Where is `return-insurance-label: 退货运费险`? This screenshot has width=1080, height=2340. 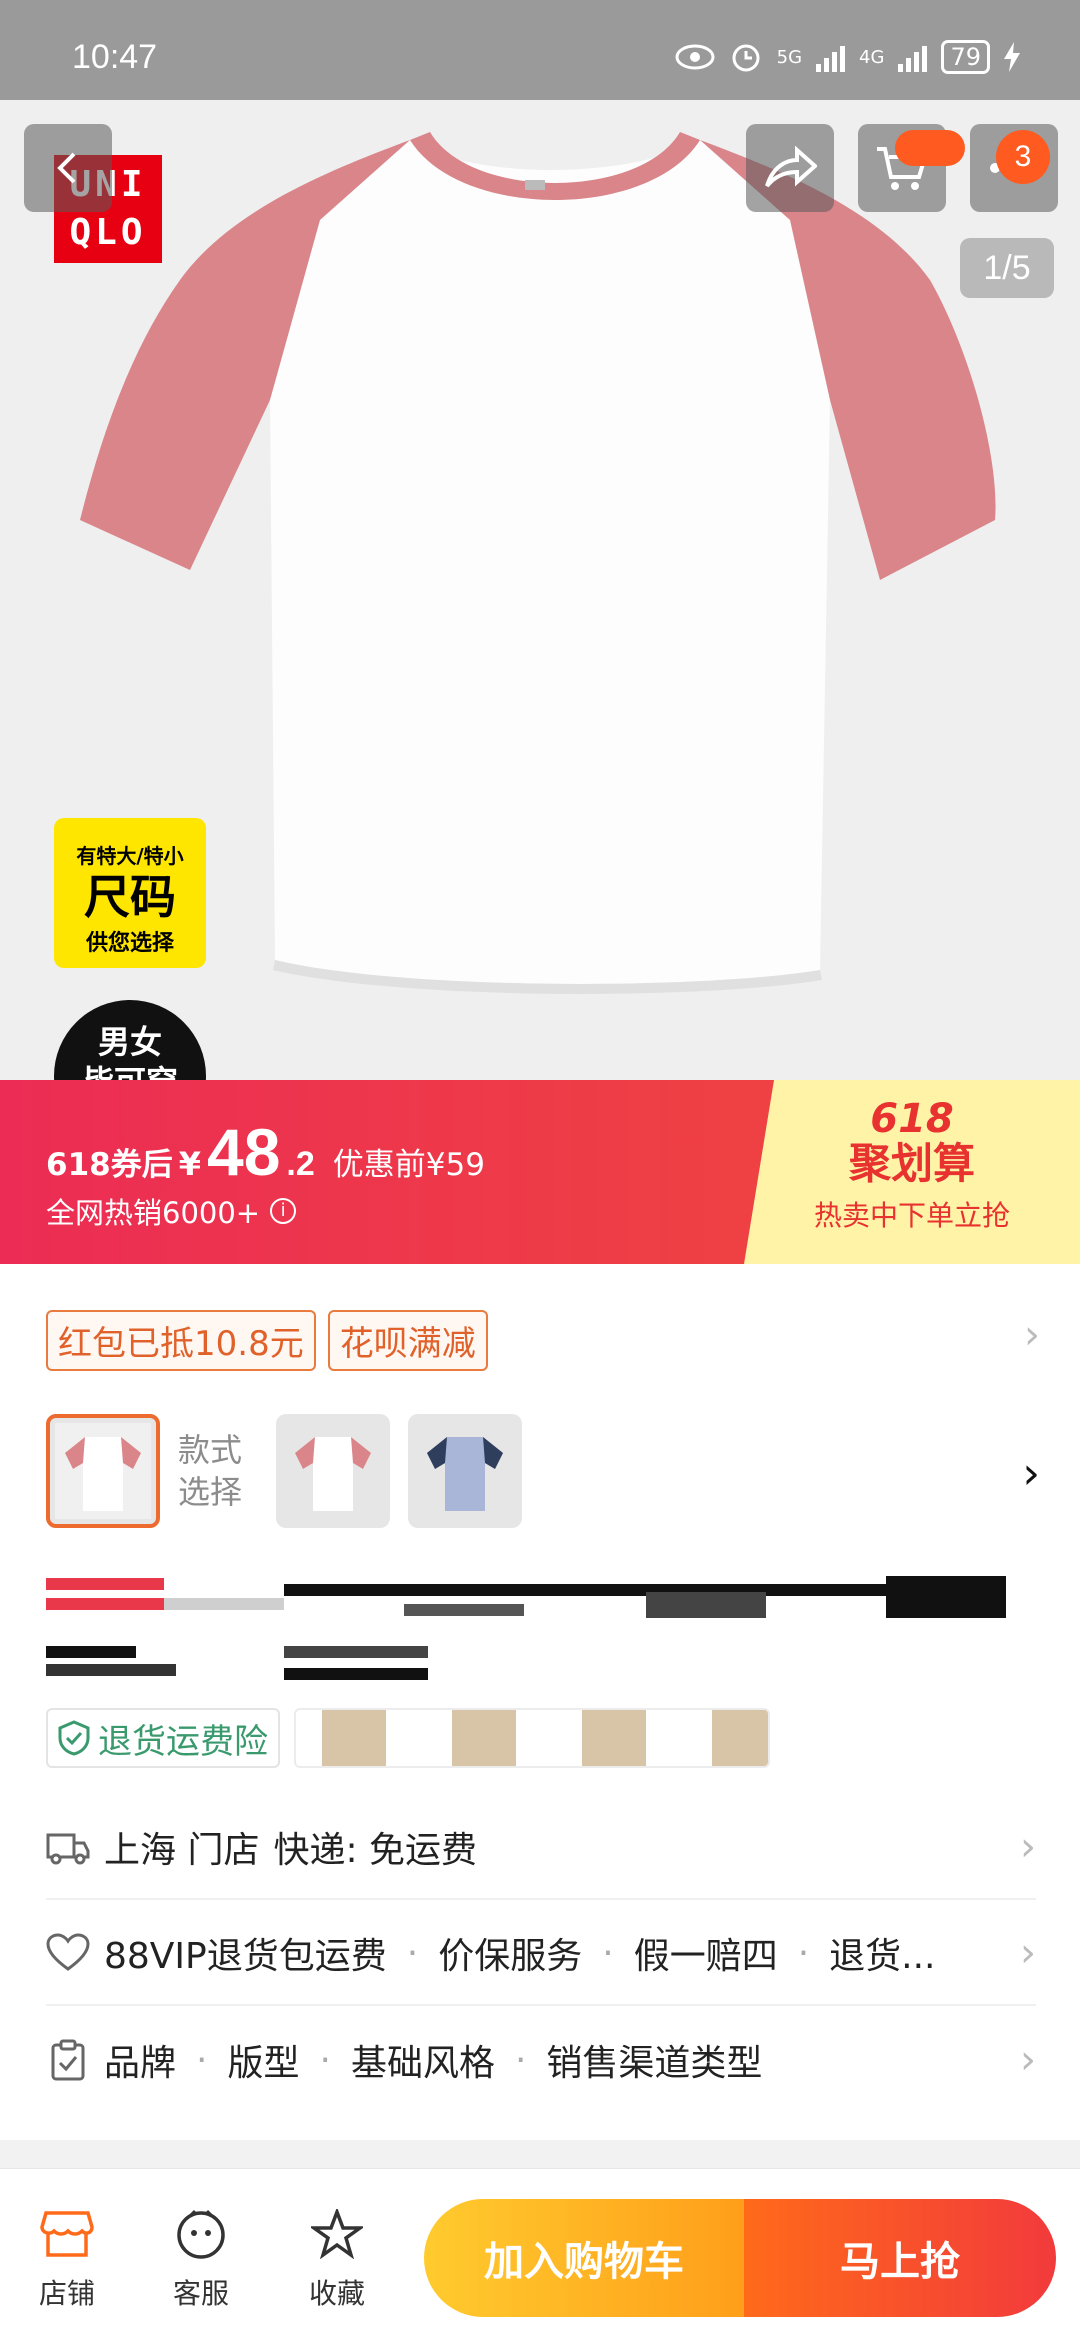 return-insurance-label: 退货运费险 is located at coordinates (183, 1741).